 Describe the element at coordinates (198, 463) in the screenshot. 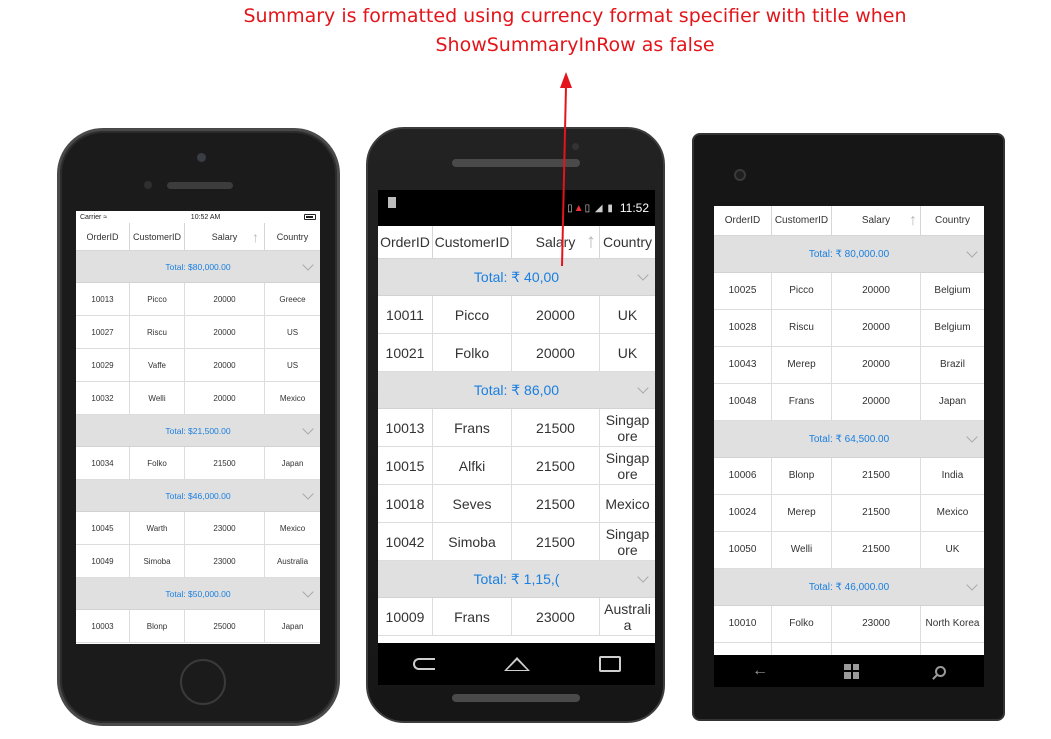

I see `table-row: 10034 Folko 21500 Japan` at that location.